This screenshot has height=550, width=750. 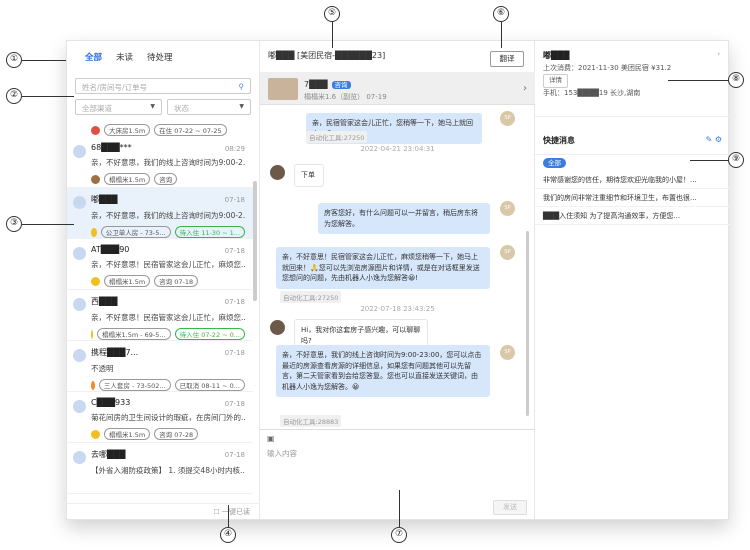 I want to click on contact-name: 西███, so click(x=104, y=301).